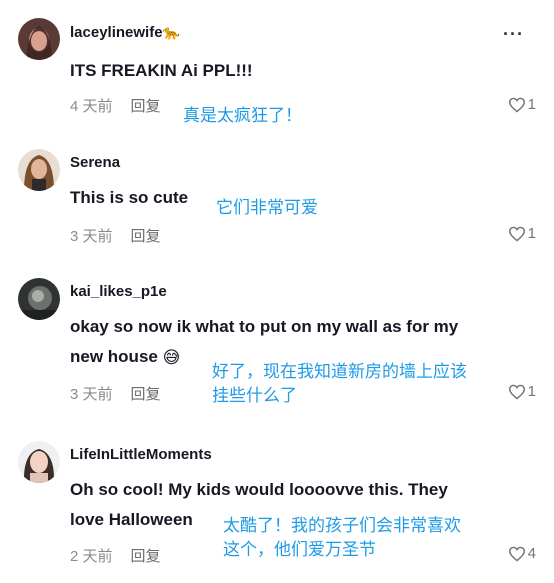 This screenshot has width=554, height=583. What do you see at coordinates (513, 34) in the screenshot?
I see `more-dots-icon: ···` at bounding box center [513, 34].